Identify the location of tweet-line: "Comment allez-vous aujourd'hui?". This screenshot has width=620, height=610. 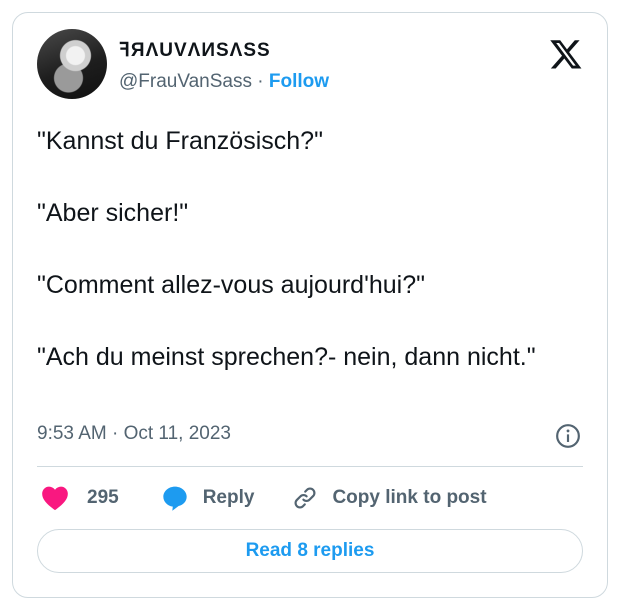
(231, 285).